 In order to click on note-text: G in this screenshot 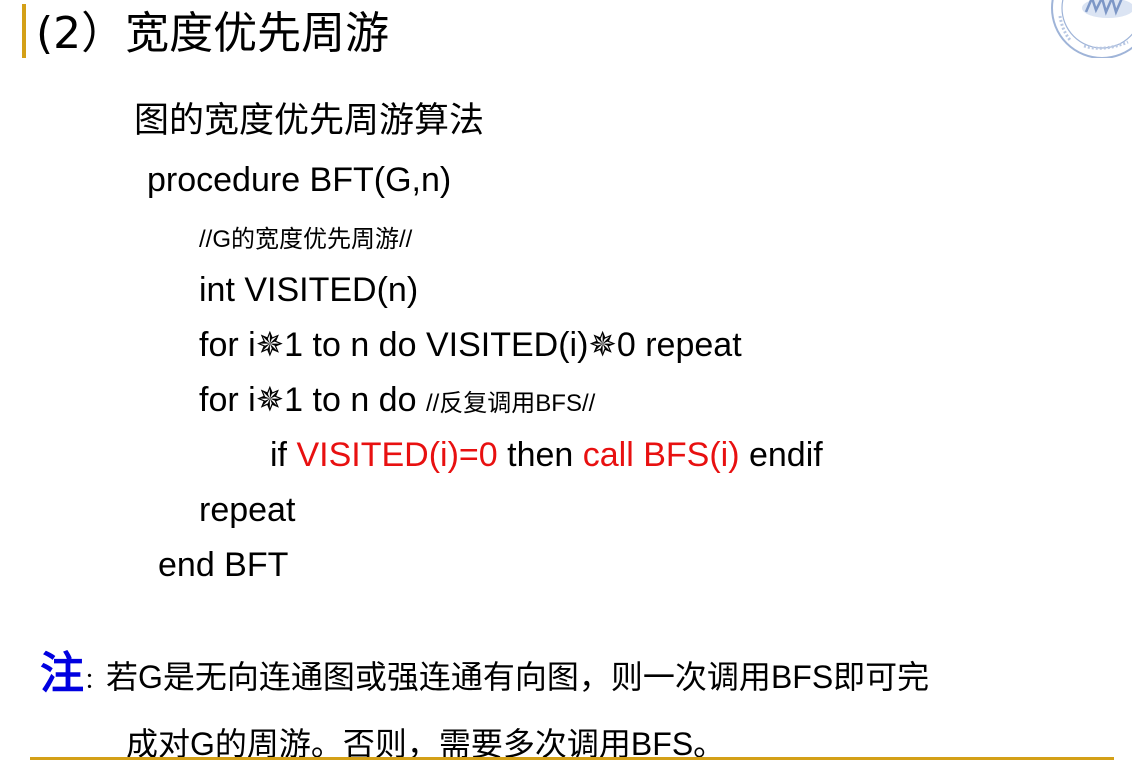, I will do `click(150, 677)`.